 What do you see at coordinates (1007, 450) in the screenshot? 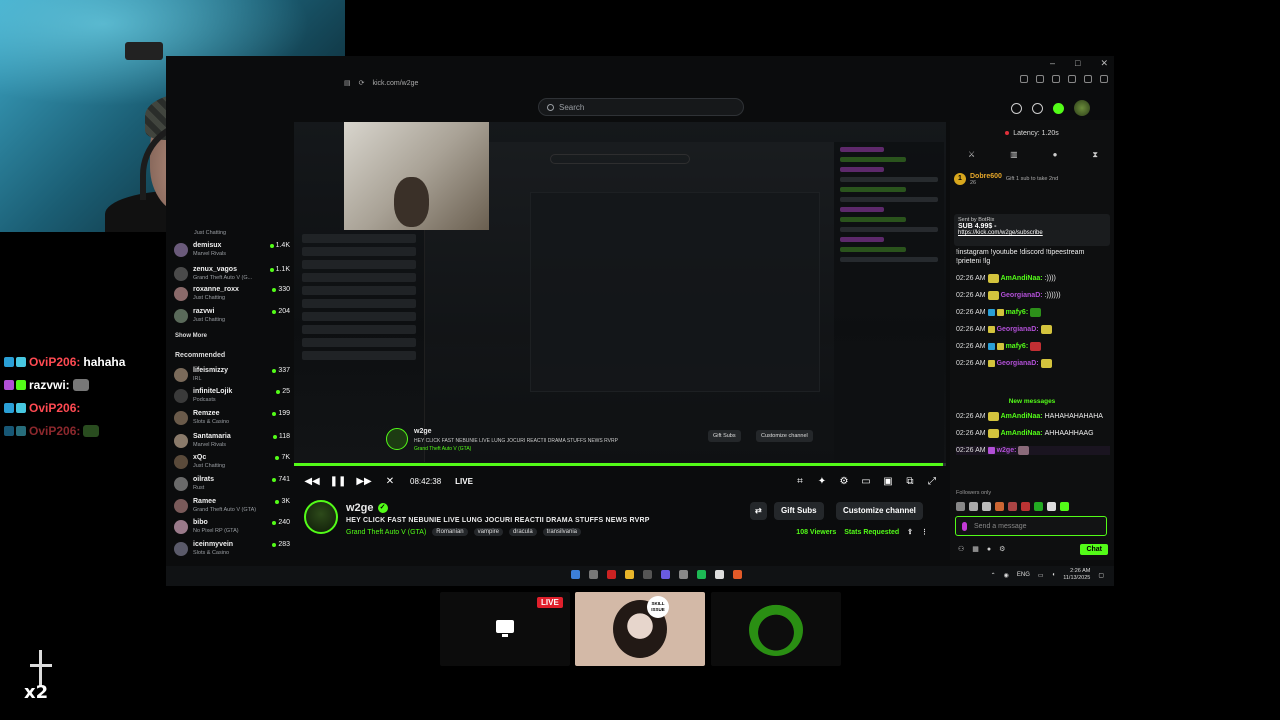
I see `username: w2ge:` at bounding box center [1007, 450].